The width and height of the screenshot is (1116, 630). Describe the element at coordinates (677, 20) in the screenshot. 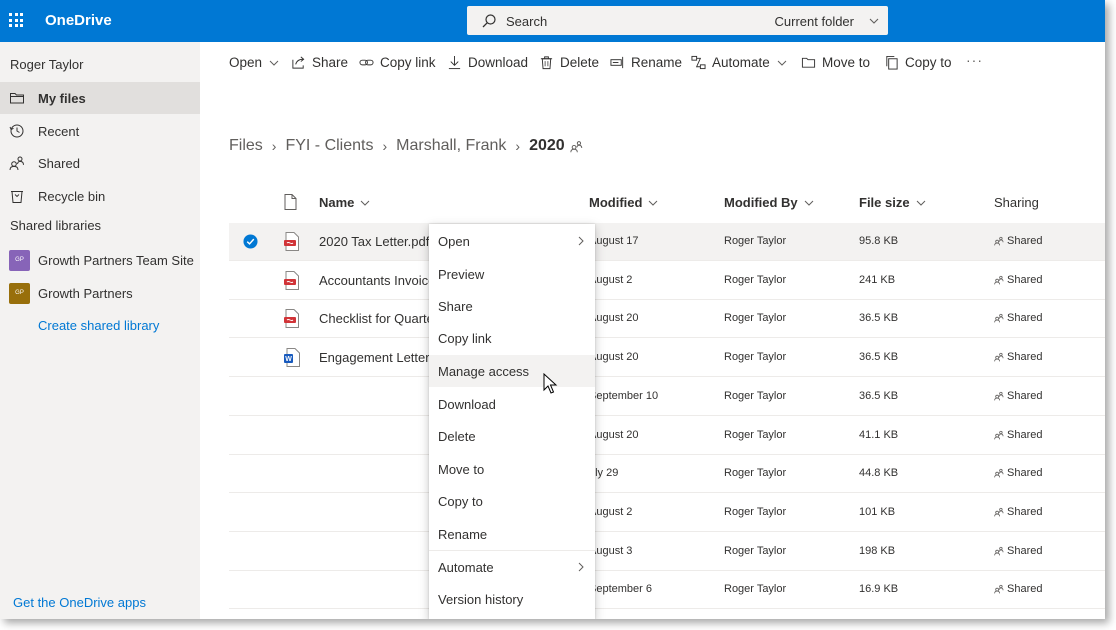

I see `search-box: Search Current folder` at that location.